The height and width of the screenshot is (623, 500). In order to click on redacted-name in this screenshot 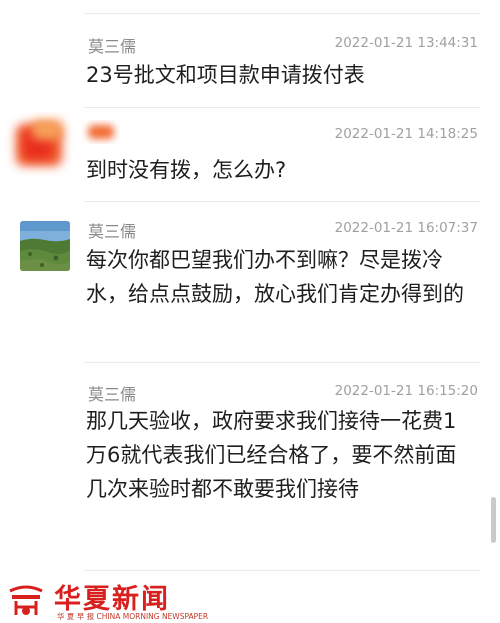, I will do `click(101, 132)`.